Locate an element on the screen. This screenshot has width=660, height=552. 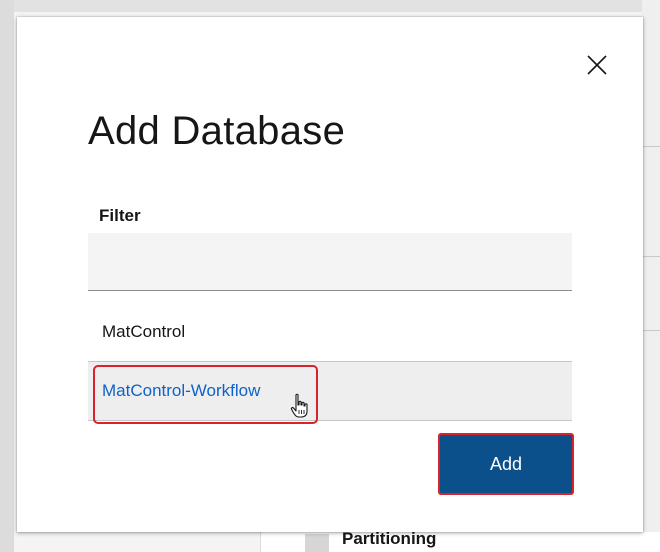
close-button is located at coordinates (597, 65).